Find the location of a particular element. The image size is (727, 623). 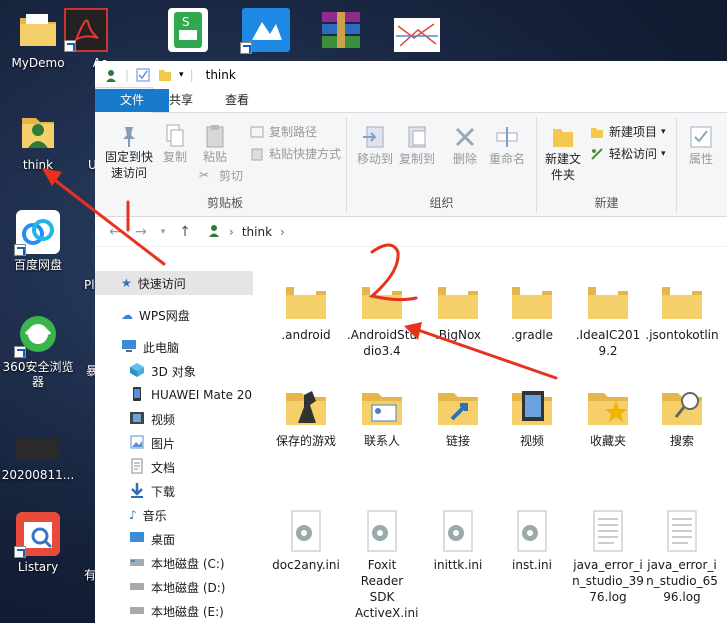

document-icon is located at coordinates (137, 467).